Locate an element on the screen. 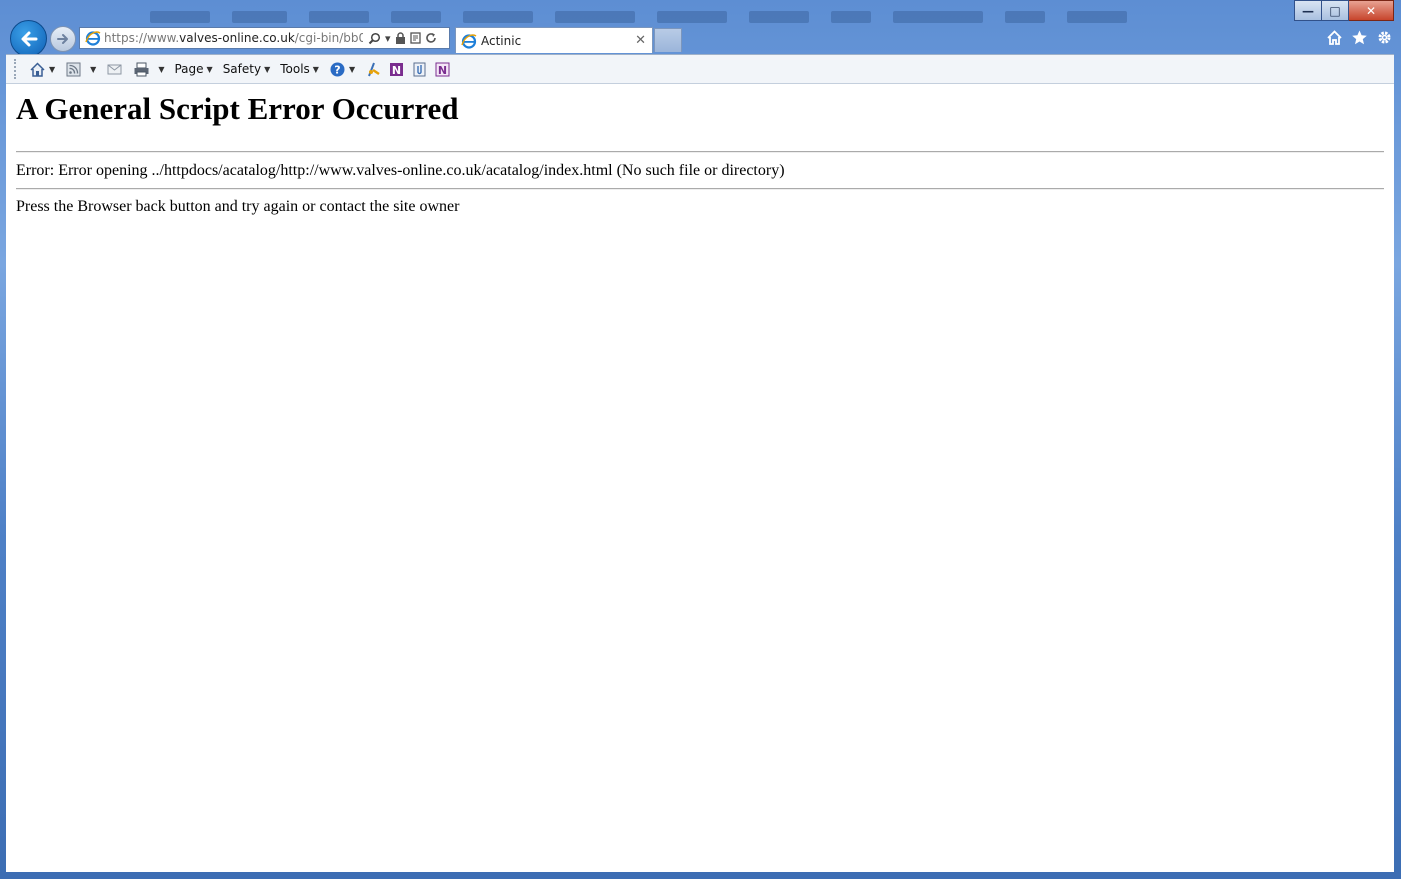 The height and width of the screenshot is (879, 1401). clip-button is located at coordinates (419, 69).